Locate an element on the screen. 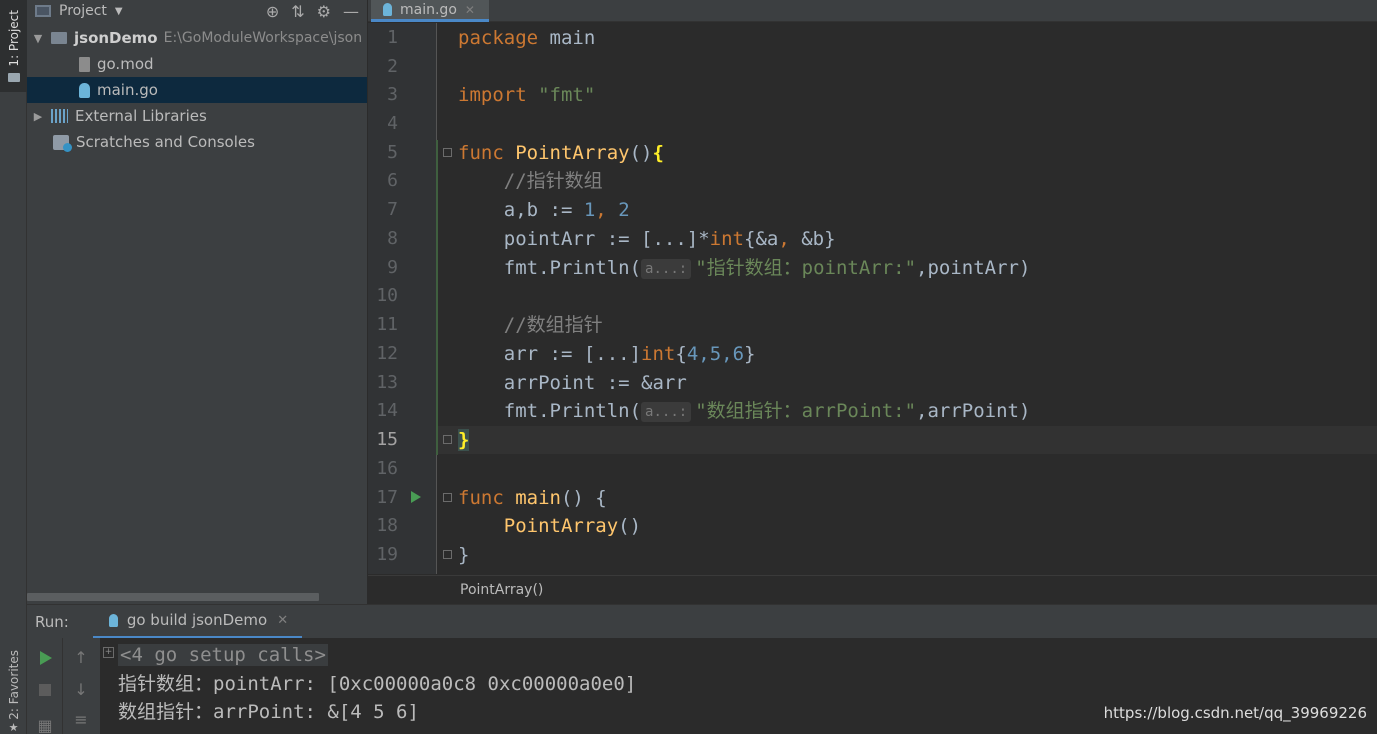  code-line-19: } is located at coordinates (464, 555).